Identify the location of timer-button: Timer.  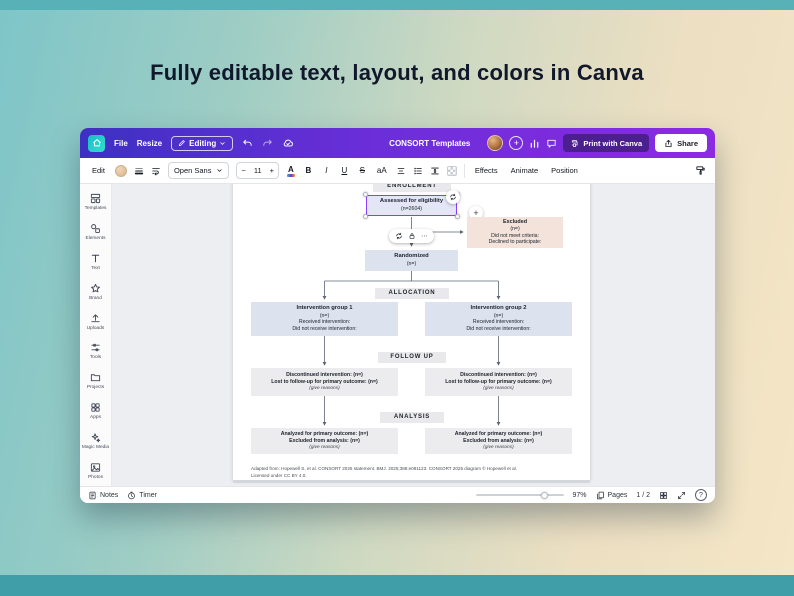
(142, 495).